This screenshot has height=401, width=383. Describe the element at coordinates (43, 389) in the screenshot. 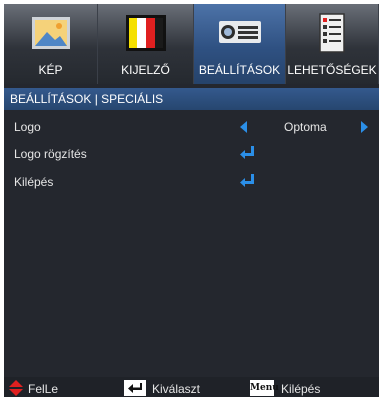

I see `hint-label: FelLe` at that location.